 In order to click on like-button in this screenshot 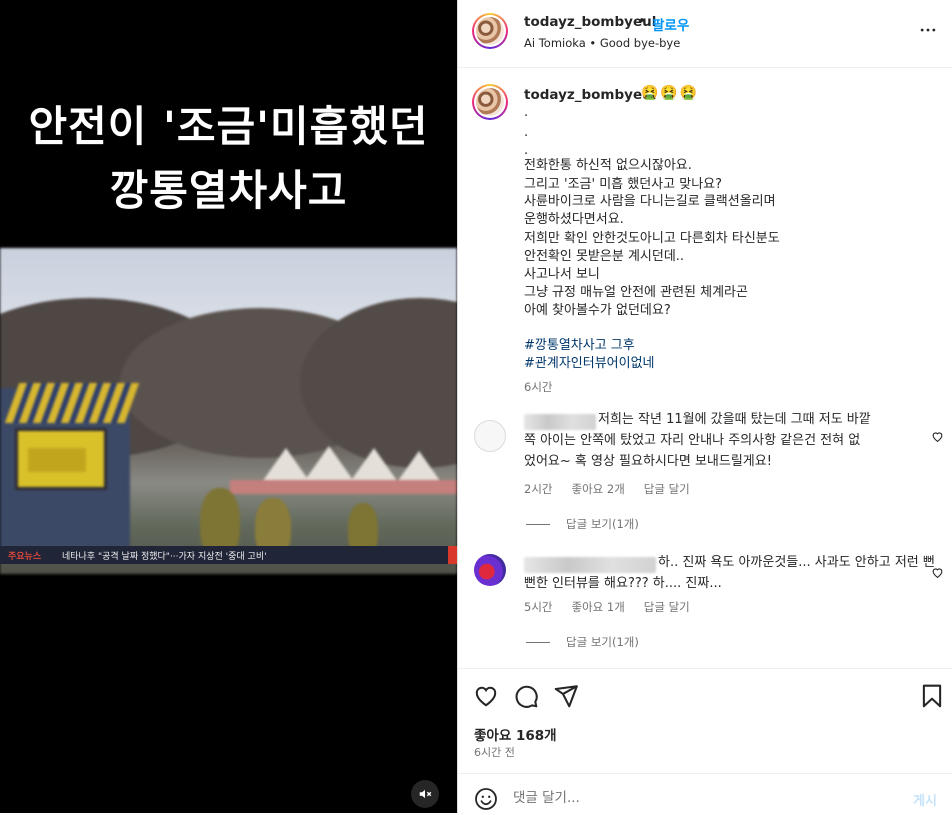, I will do `click(486, 696)`.